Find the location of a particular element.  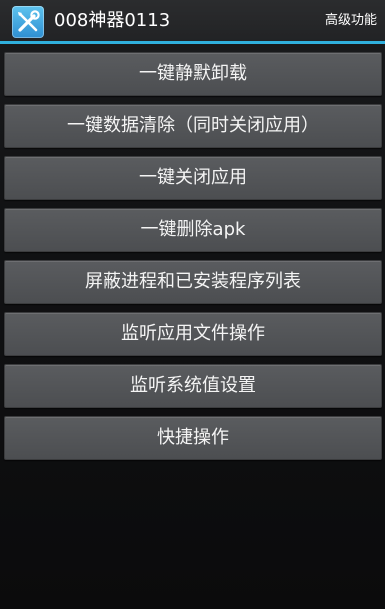

action-bar: 008神器0113 高级功能 is located at coordinates (192, 22).